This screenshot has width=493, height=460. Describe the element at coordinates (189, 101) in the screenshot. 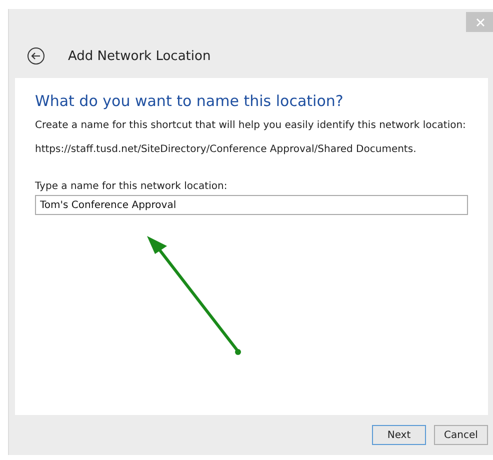

I see `page-heading: What do you want to name this location?` at that location.